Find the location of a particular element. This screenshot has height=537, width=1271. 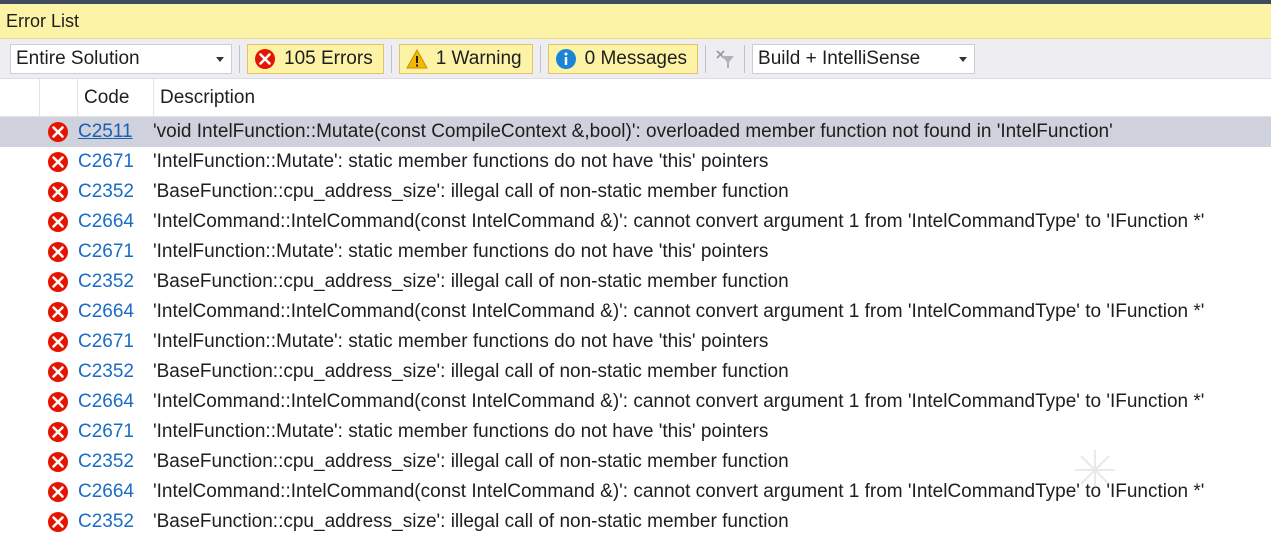

info-icon is located at coordinates (566, 59).